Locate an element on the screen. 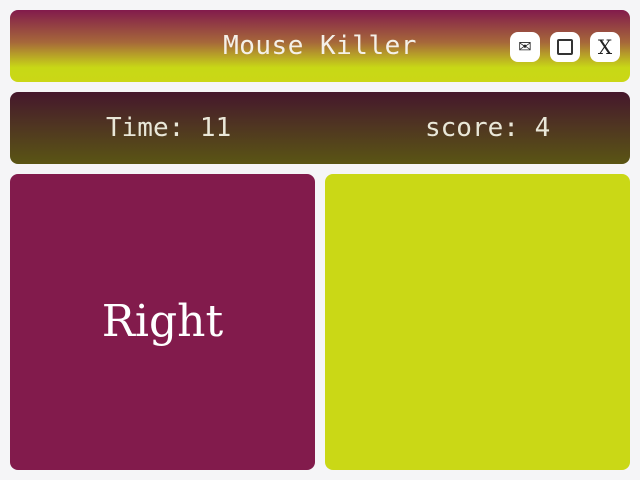 The height and width of the screenshot is (480, 640). time-display: Time: 11 is located at coordinates (169, 128).